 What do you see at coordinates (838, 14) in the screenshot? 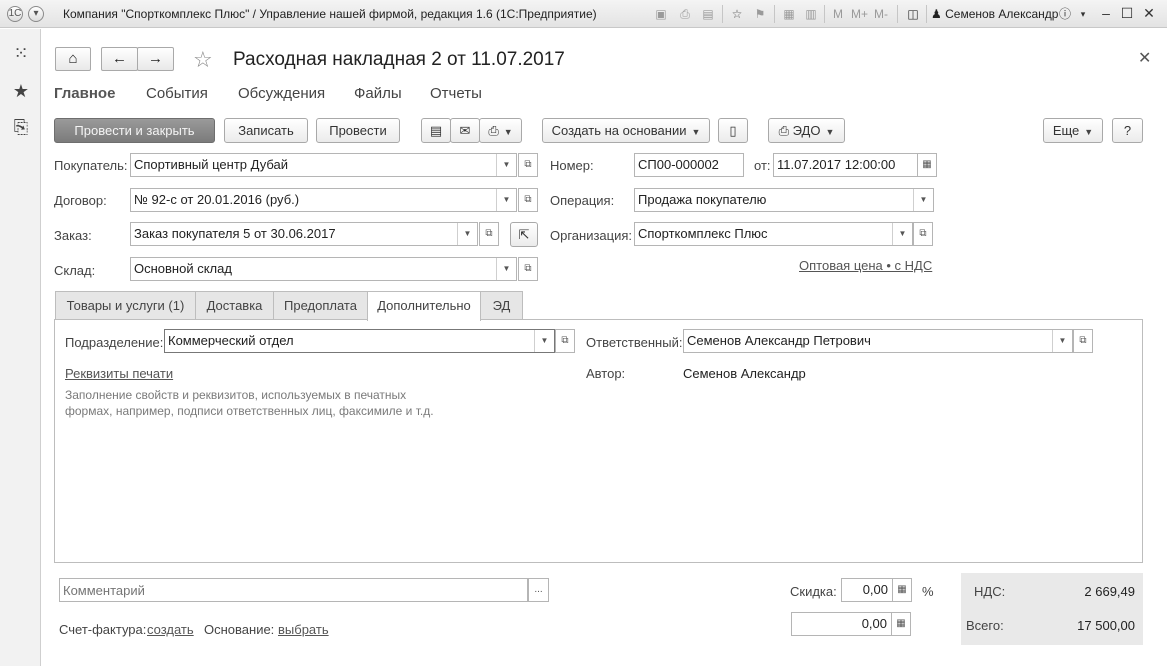
I see `memory-m-button: M` at bounding box center [838, 14].